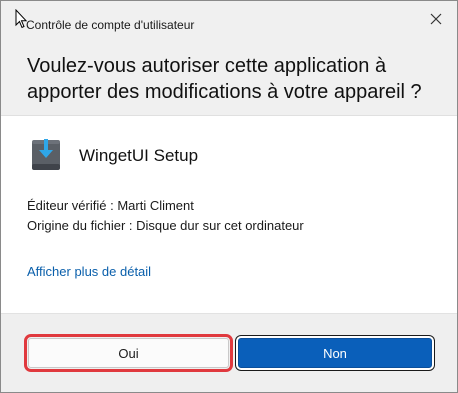 Image resolution: width=458 pixels, height=393 pixels. What do you see at coordinates (89, 271) in the screenshot?
I see `show-details-link: Afficher plus de détail` at bounding box center [89, 271].